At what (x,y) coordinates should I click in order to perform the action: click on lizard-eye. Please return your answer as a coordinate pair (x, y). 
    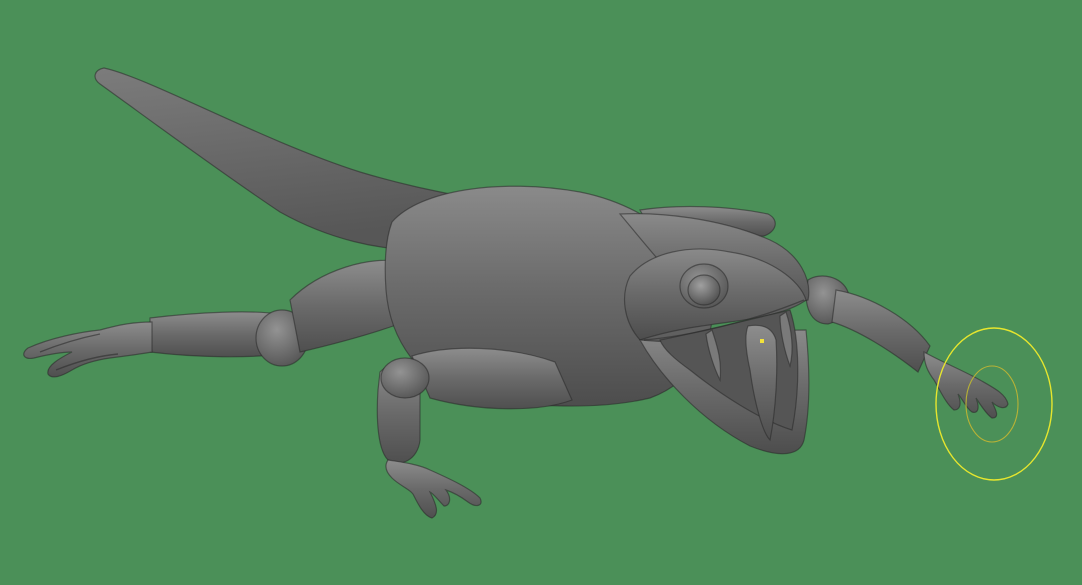
    Looking at the image, I should click on (704, 290).